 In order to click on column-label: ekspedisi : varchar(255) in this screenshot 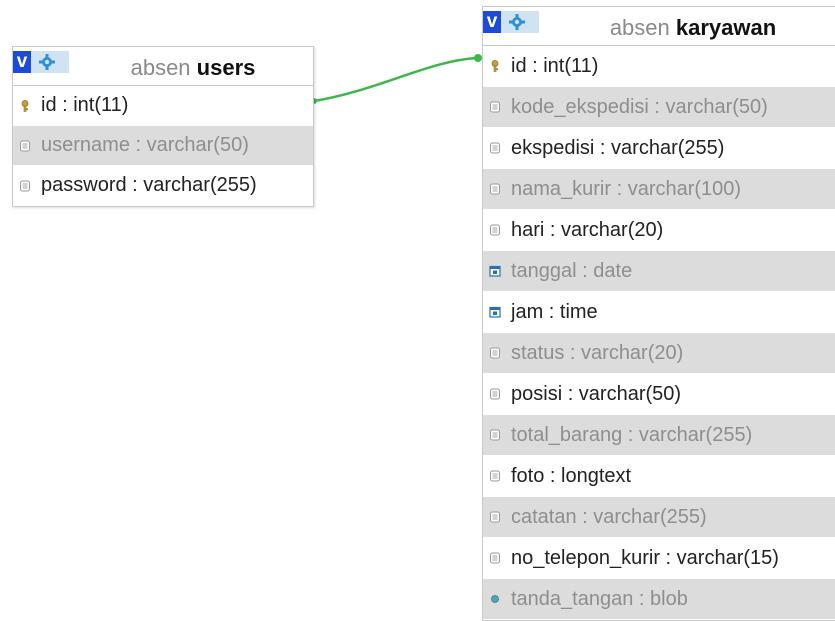, I will do `click(618, 148)`.